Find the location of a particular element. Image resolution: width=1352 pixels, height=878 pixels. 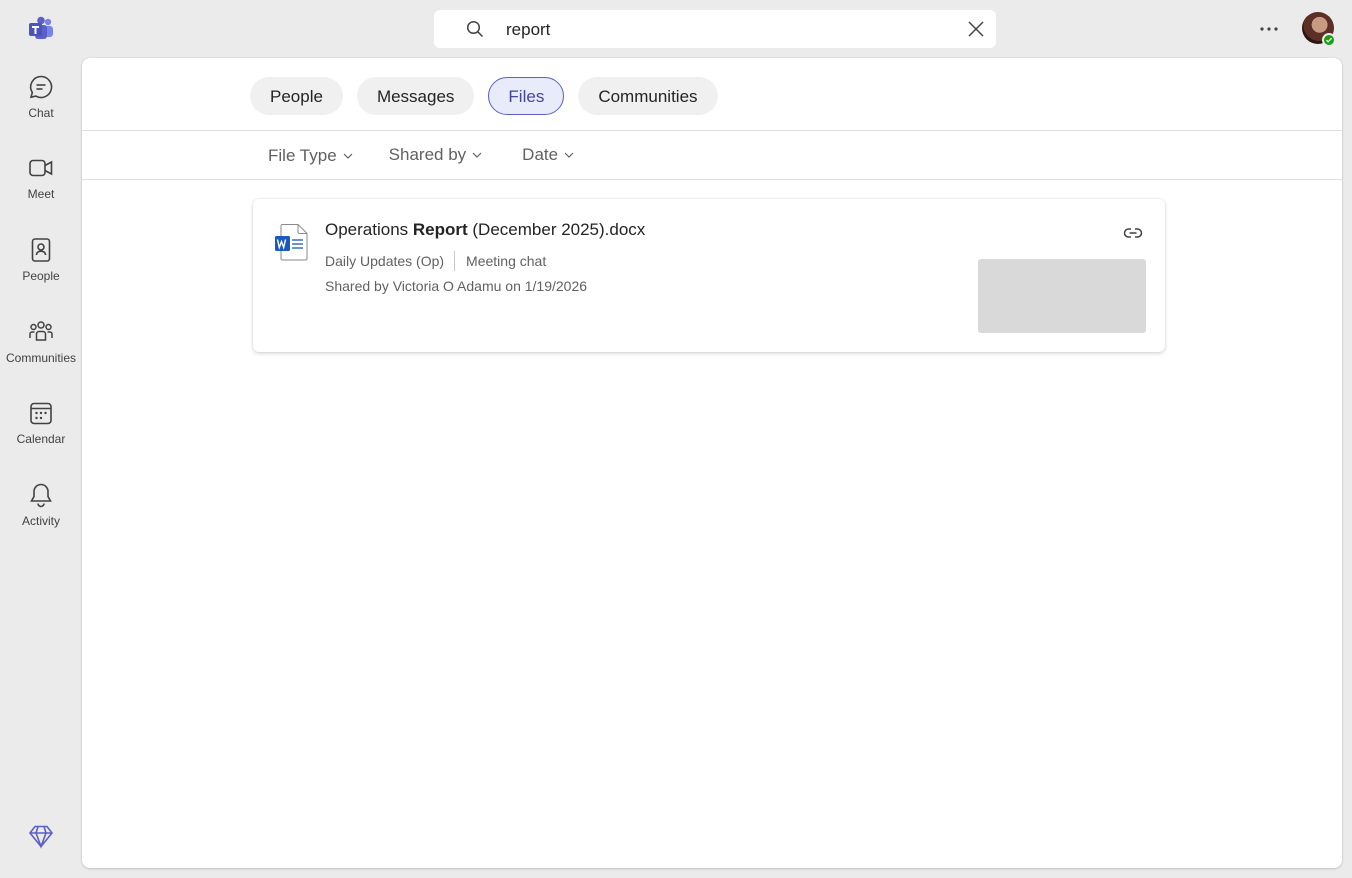

rail-label: Calendar is located at coordinates (41, 439).